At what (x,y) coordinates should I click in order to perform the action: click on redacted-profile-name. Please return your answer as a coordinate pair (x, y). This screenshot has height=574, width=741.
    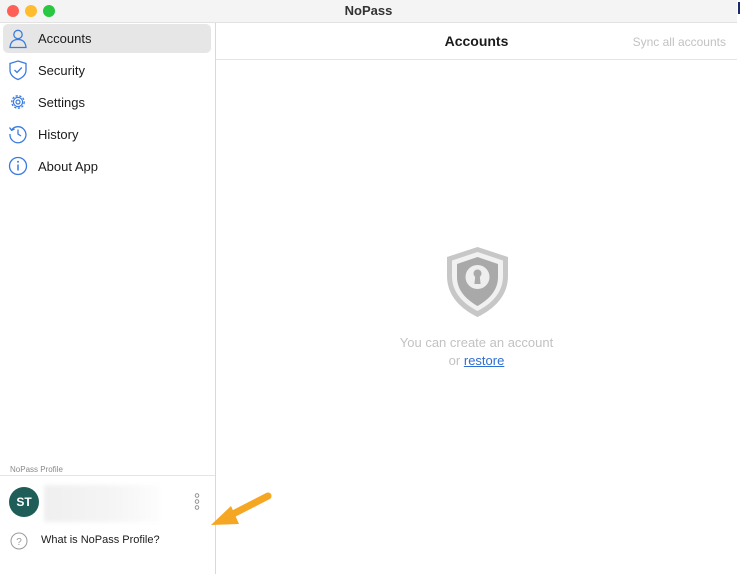
    Looking at the image, I should click on (102, 503).